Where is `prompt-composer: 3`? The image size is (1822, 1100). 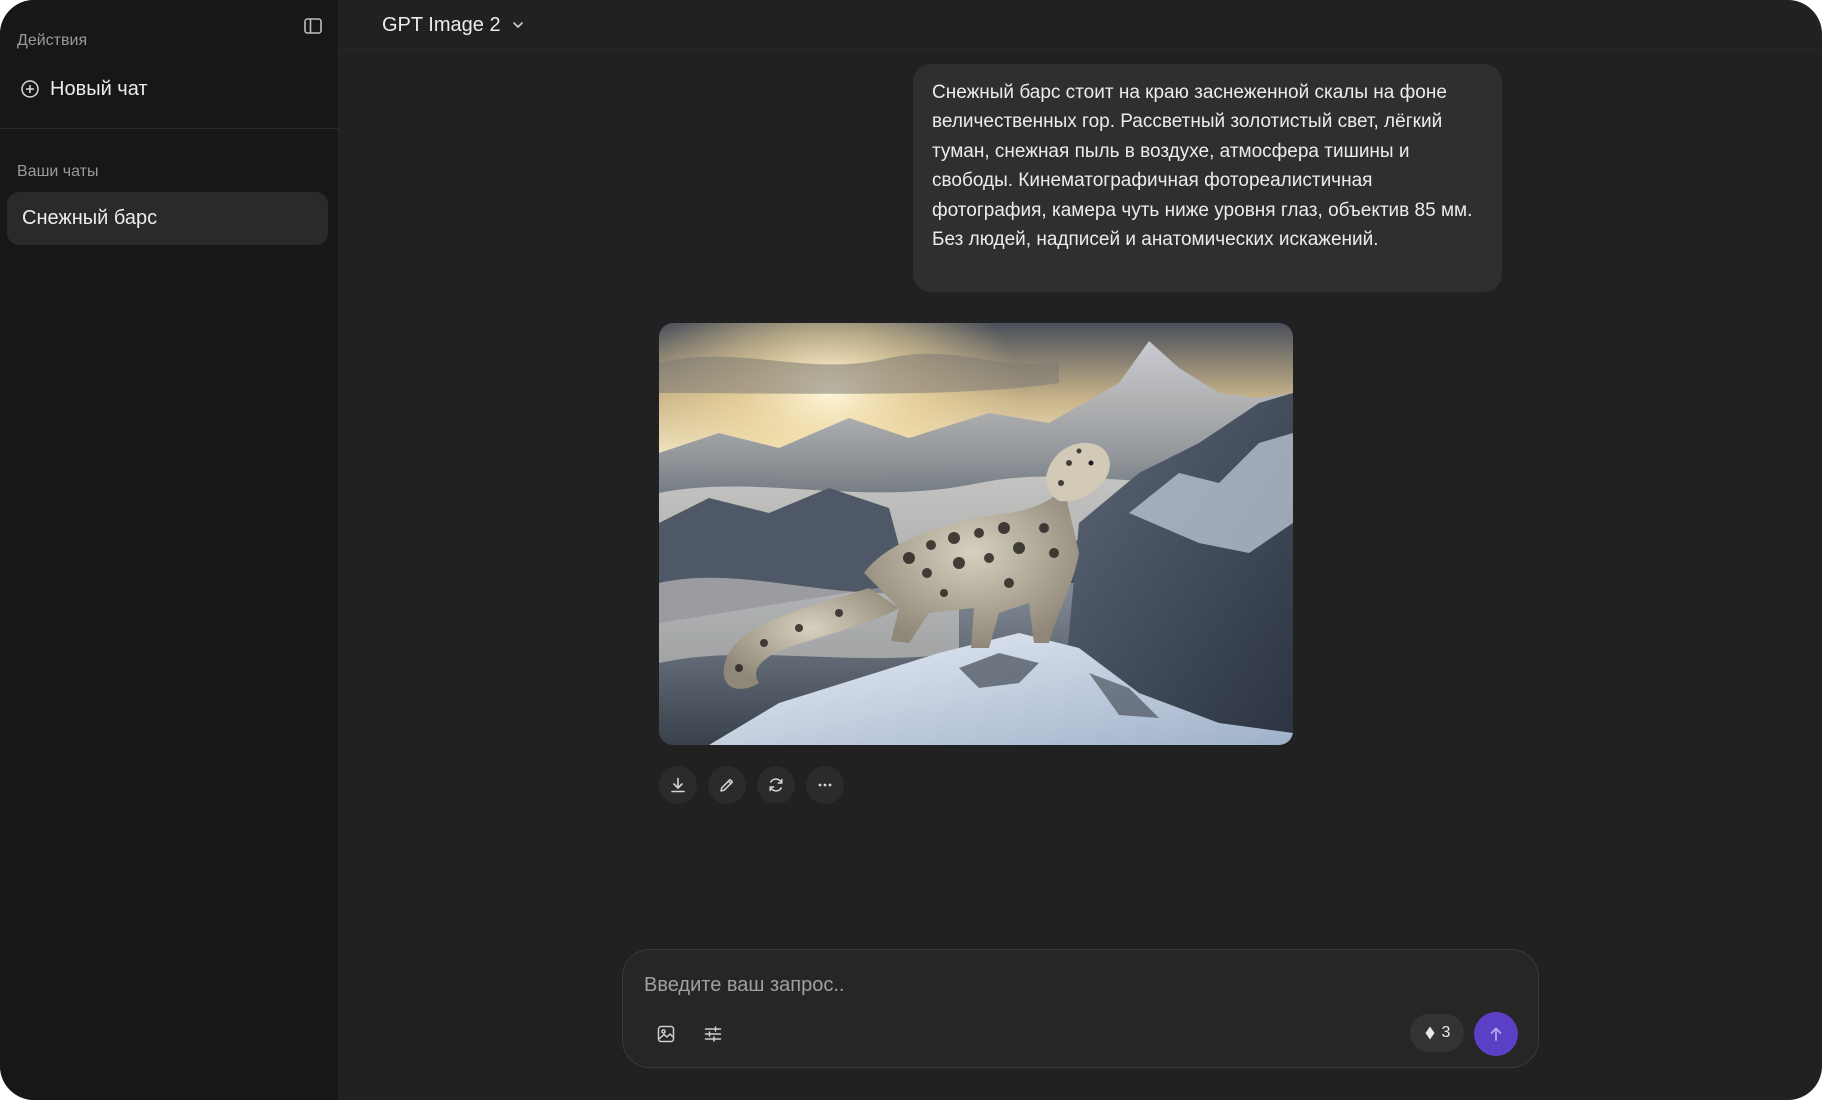
prompt-composer: 3 is located at coordinates (1080, 1008).